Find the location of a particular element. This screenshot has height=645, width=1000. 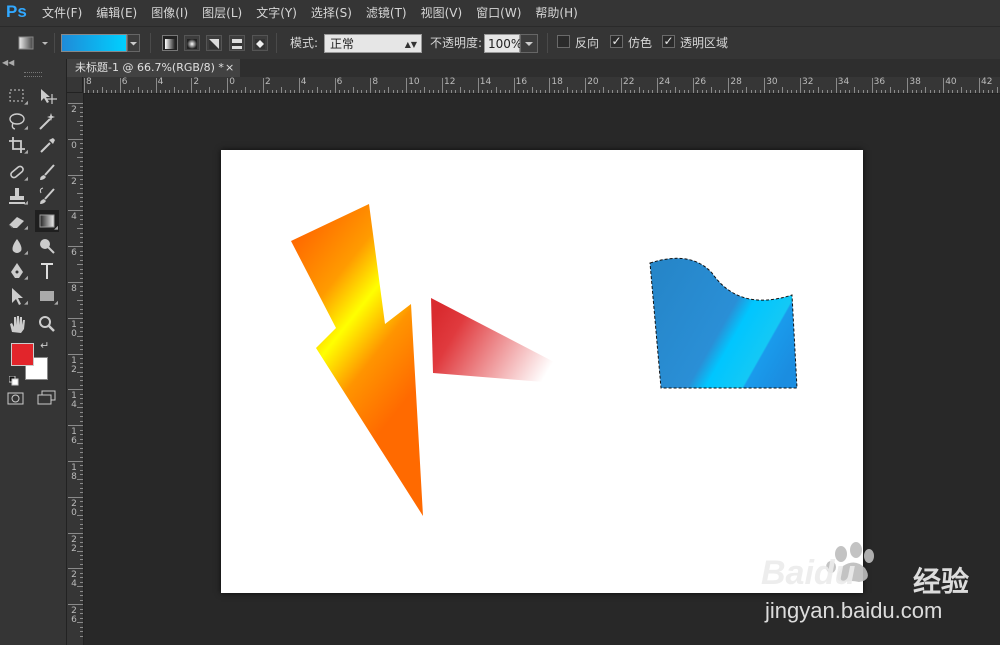

opacity-input: 100% is located at coordinates (503, 43).